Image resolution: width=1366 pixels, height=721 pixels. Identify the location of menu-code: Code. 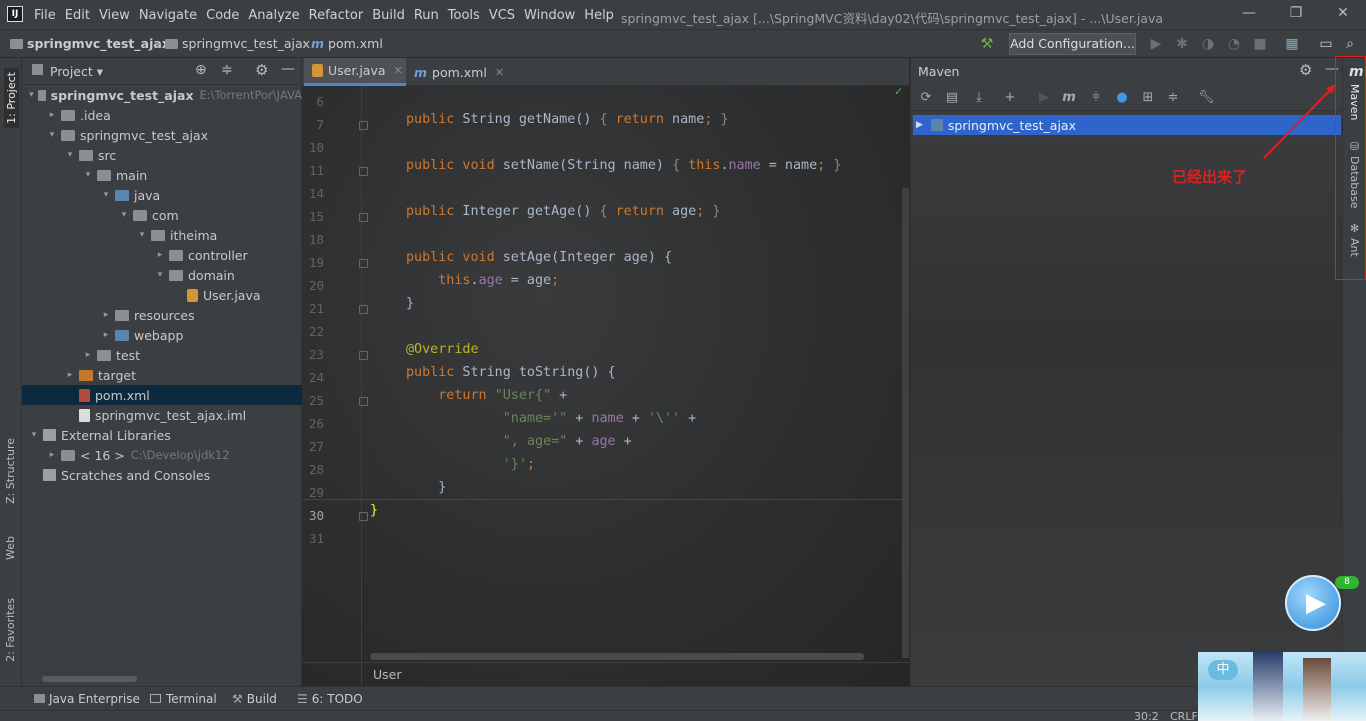
(222, 15).